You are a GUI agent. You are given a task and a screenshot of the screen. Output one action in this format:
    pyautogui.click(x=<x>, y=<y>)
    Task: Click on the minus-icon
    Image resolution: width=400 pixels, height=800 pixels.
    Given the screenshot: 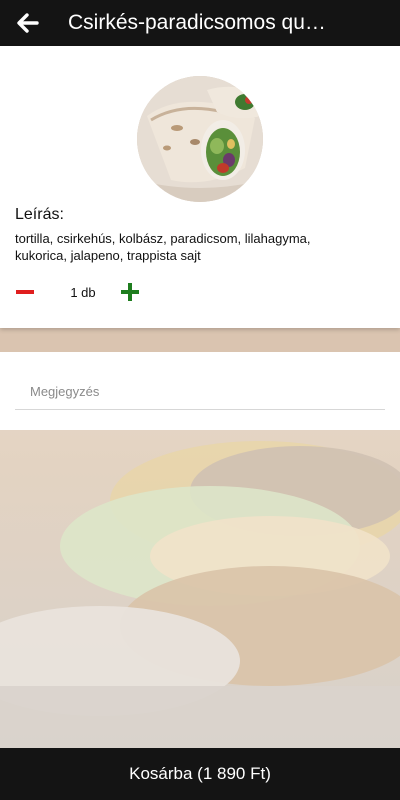 What is the action you would take?
    pyautogui.click(x=25, y=292)
    